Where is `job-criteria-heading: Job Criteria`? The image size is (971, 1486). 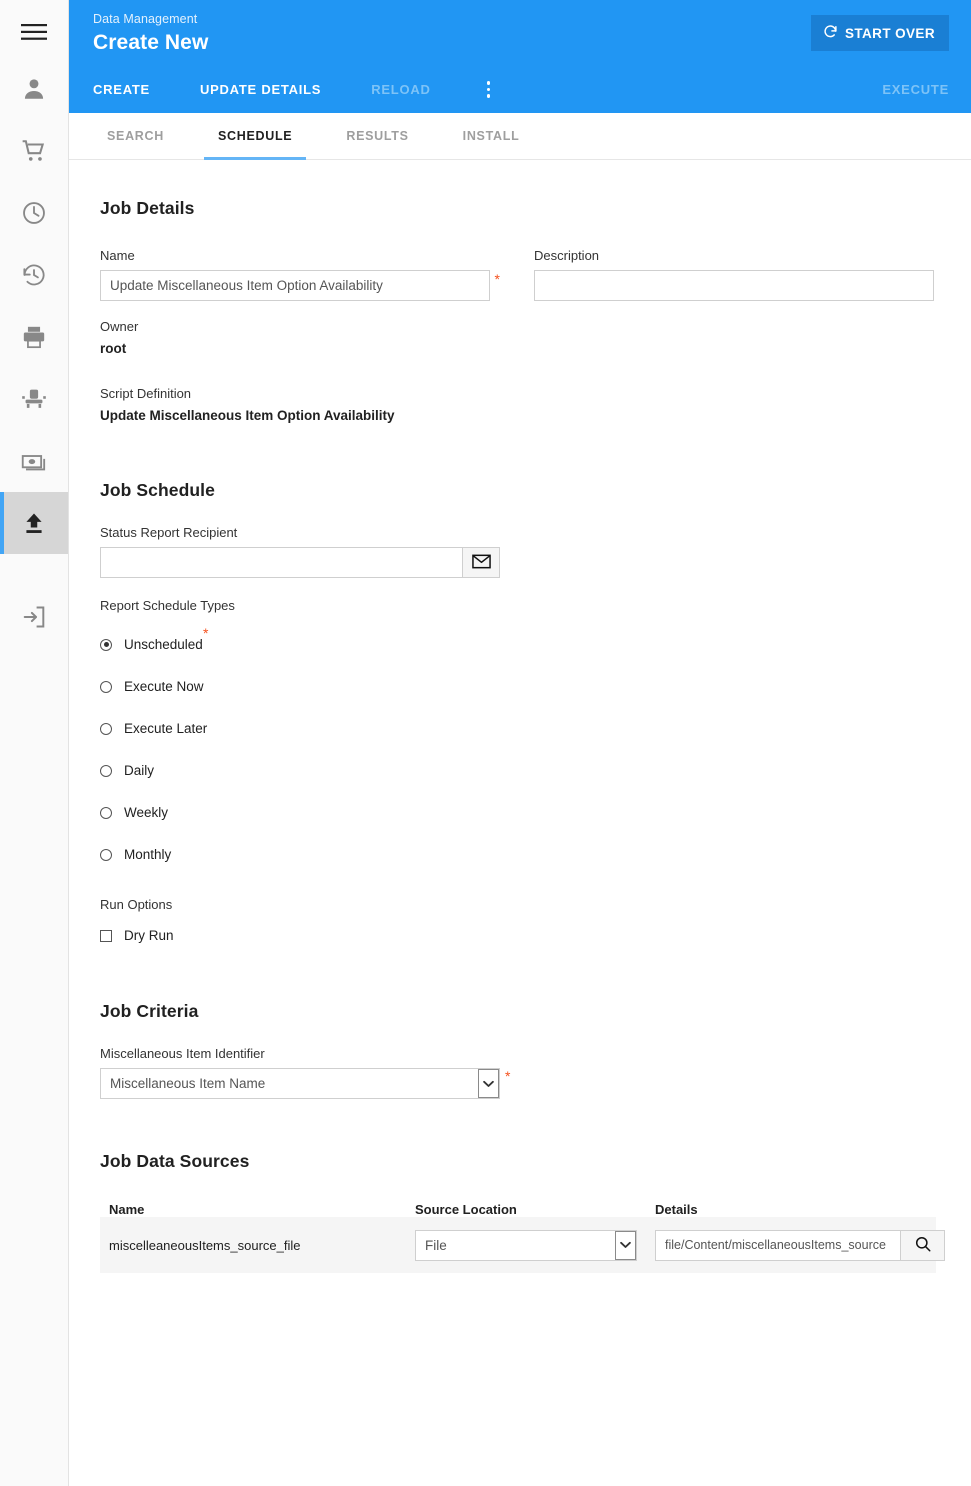 job-criteria-heading: Job Criteria is located at coordinates (149, 1011).